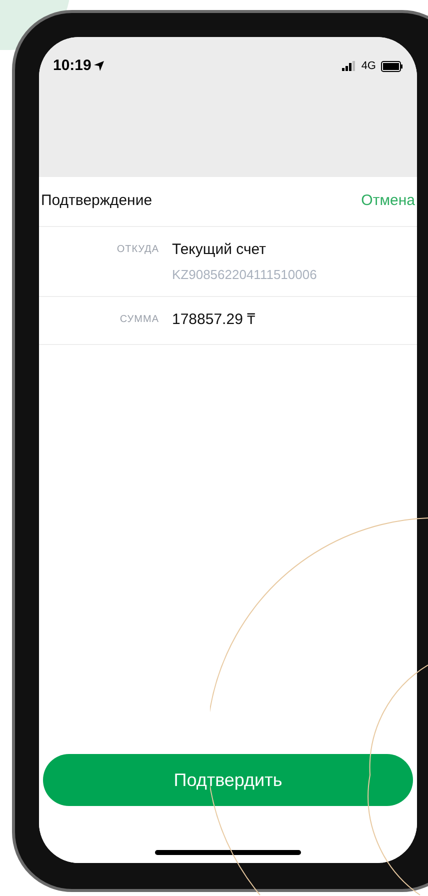  I want to click on status-time: 10:19, so click(72, 66).